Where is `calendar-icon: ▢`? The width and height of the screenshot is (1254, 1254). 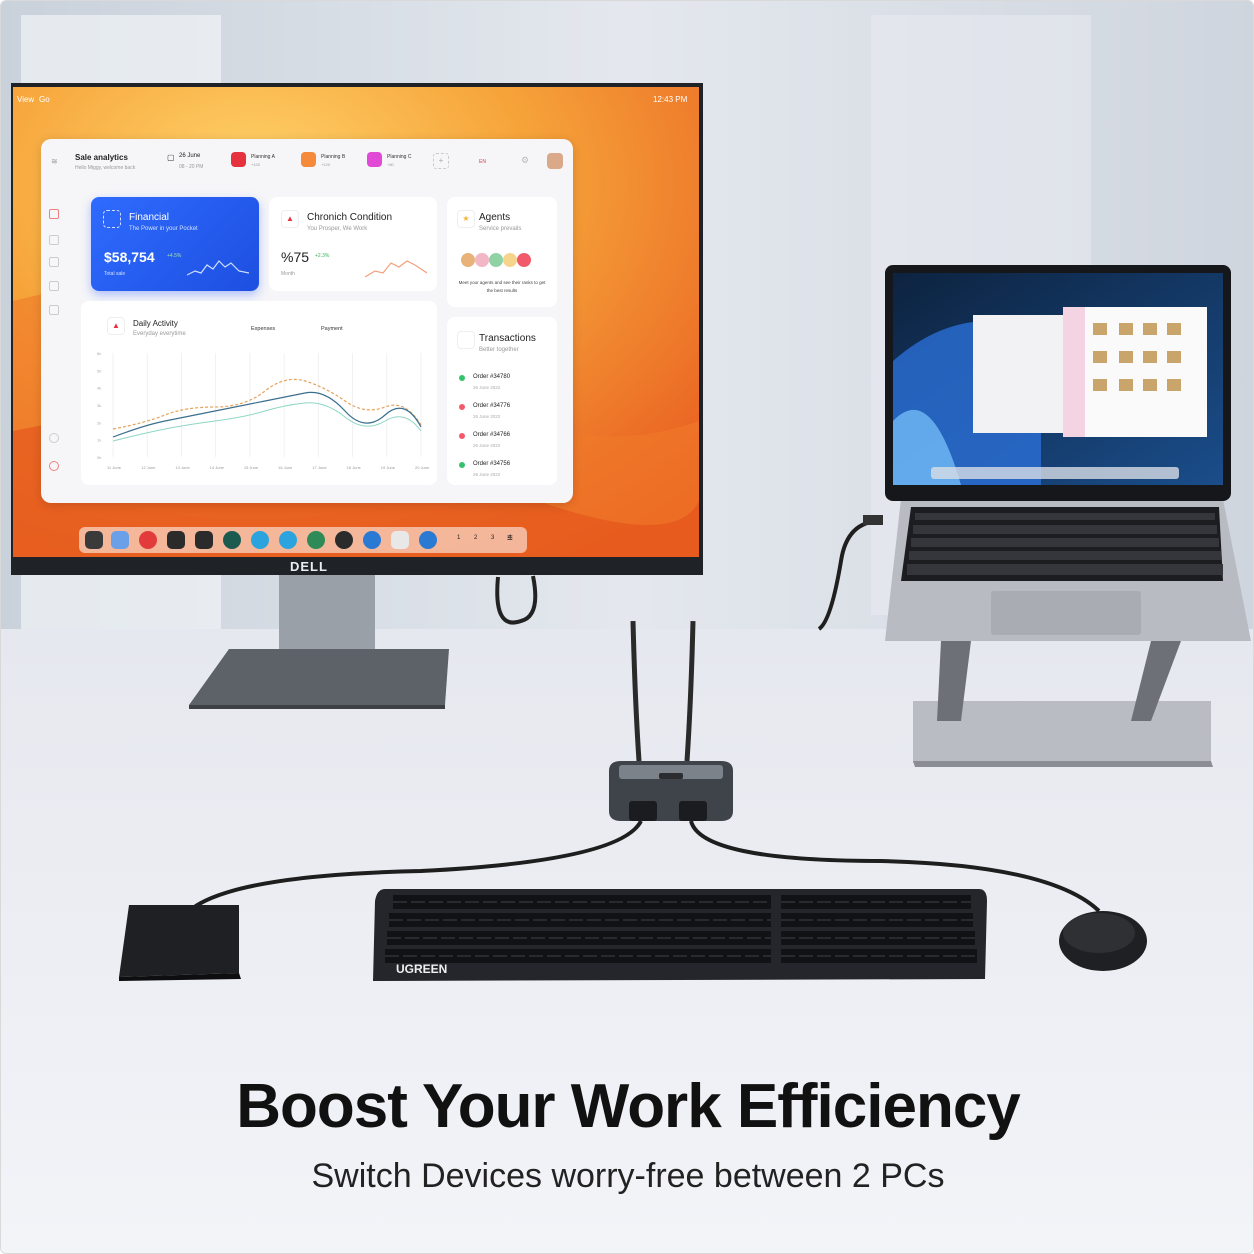
calendar-icon: ▢ is located at coordinates (171, 157).